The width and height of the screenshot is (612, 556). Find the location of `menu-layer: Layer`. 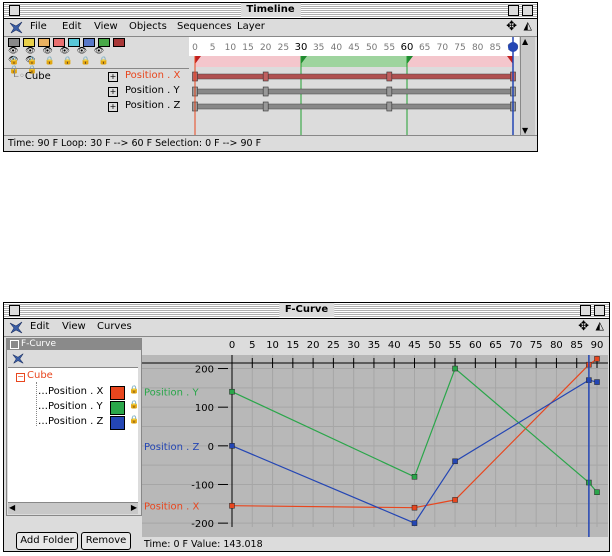

menu-layer: Layer is located at coordinates (251, 26).